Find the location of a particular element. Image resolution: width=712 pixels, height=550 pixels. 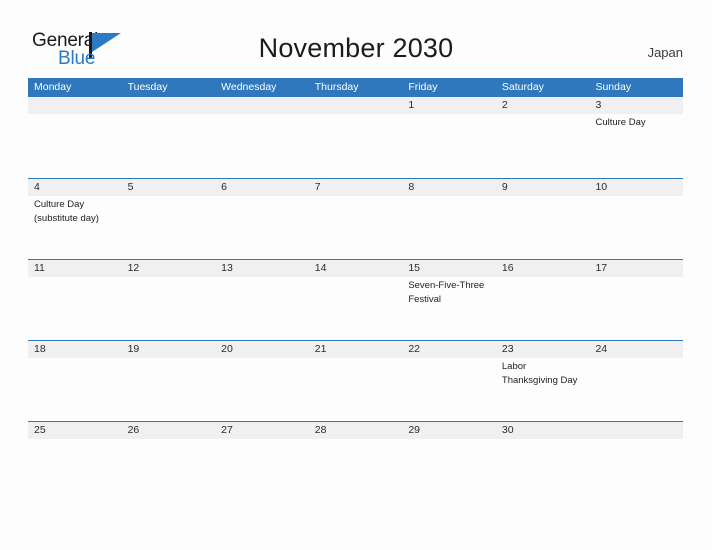

calendar-day-cell: 7 is located at coordinates (356, 219).